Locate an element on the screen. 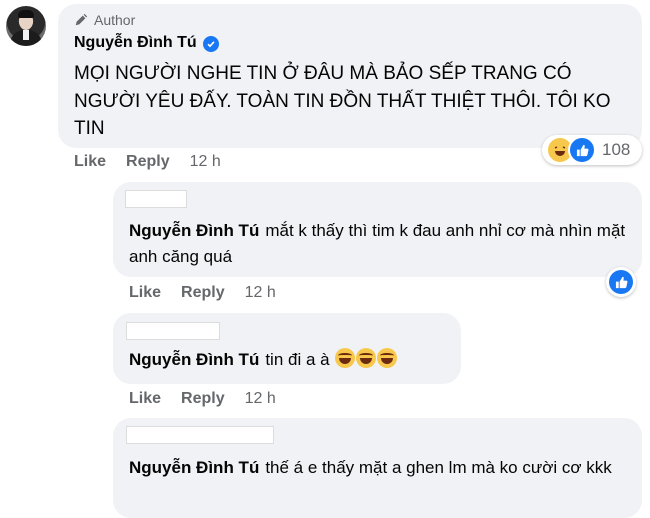 This screenshot has height=518, width=650. reply-reaction is located at coordinates (621, 282).